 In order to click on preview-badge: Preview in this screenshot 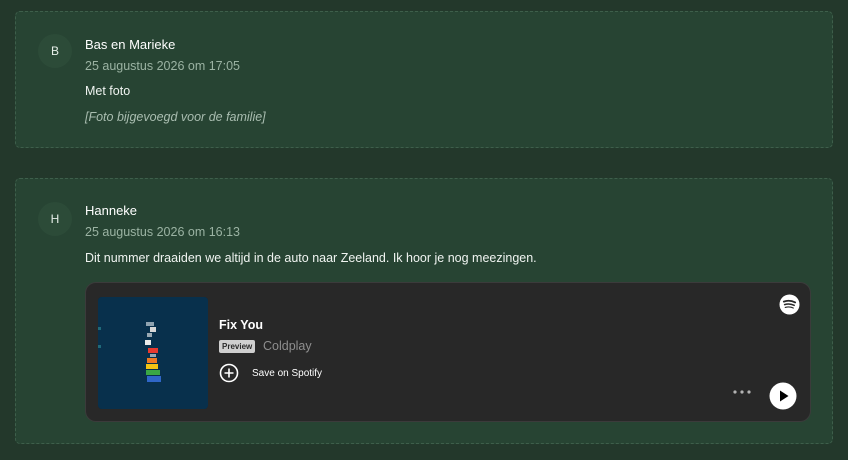, I will do `click(237, 346)`.